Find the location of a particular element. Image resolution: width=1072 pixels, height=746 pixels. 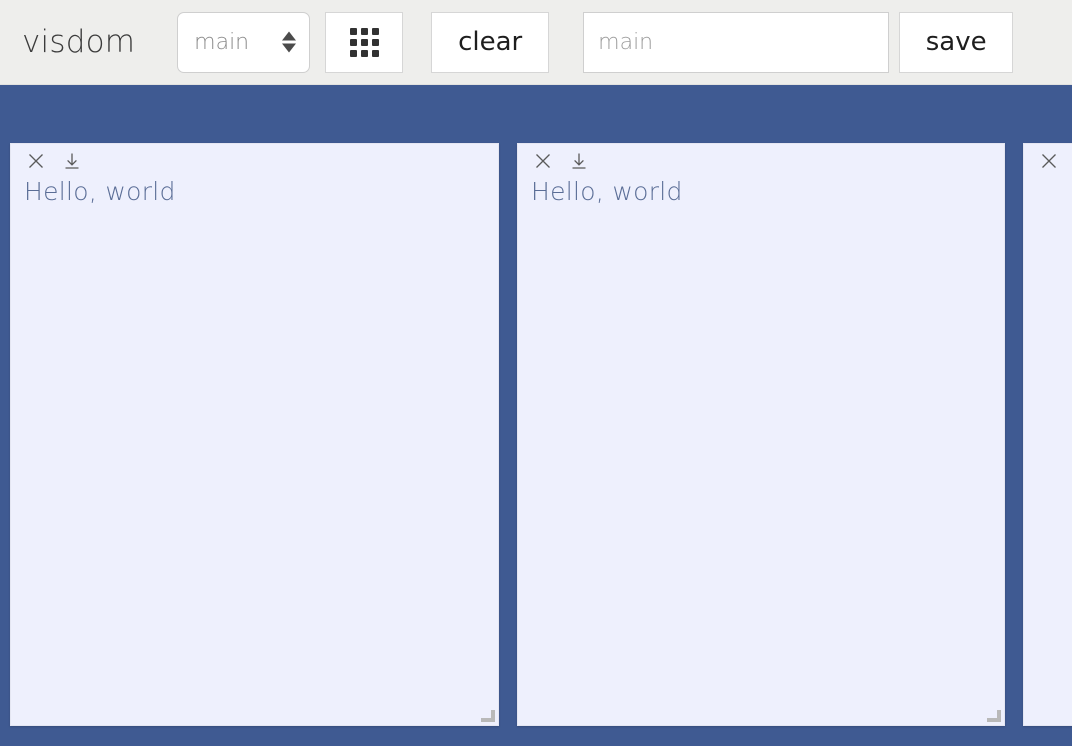

chevron-down-icon is located at coordinates (289, 48).